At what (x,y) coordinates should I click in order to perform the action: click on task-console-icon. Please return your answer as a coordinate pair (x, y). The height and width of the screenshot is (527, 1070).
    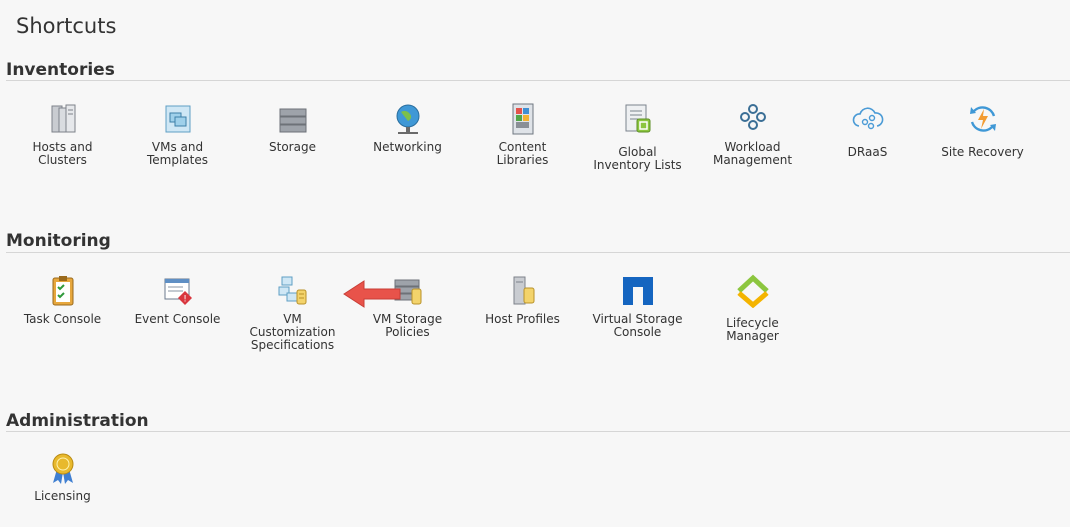
    Looking at the image, I should click on (62, 291).